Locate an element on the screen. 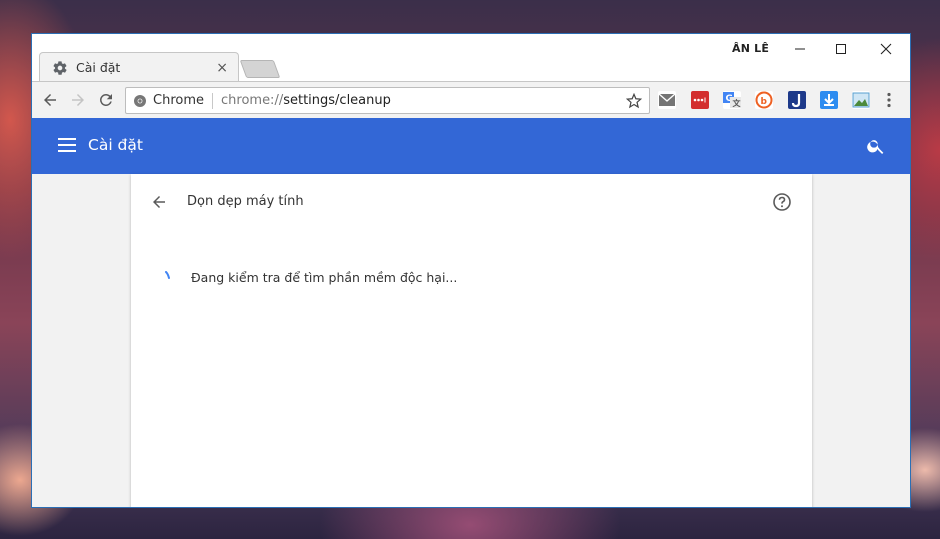 The width and height of the screenshot is (940, 539). omnibox: Chrome chrome://settings/cleanup is located at coordinates (387, 100).